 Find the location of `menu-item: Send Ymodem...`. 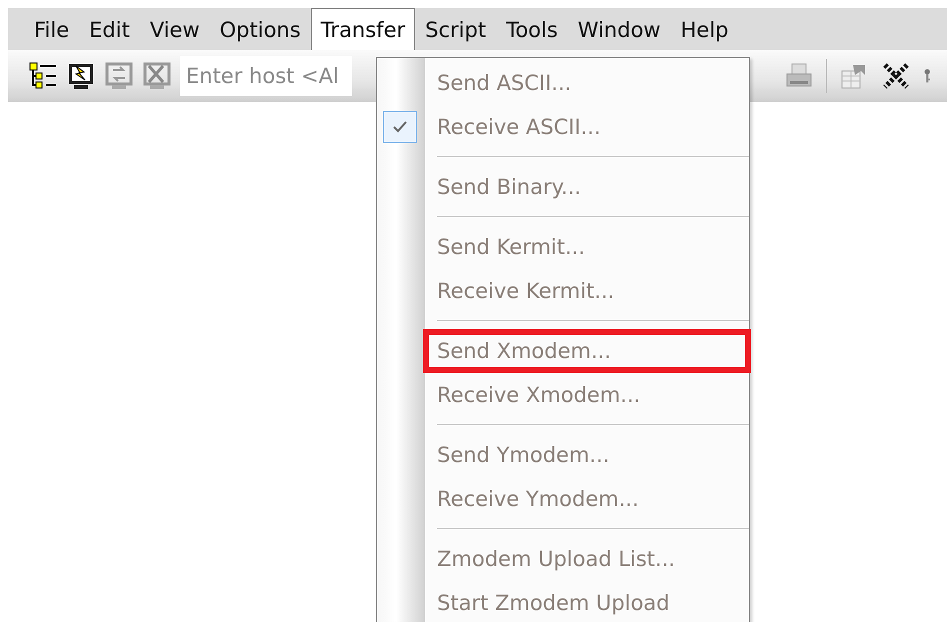

menu-item: Send Ymodem... is located at coordinates (517, 455).